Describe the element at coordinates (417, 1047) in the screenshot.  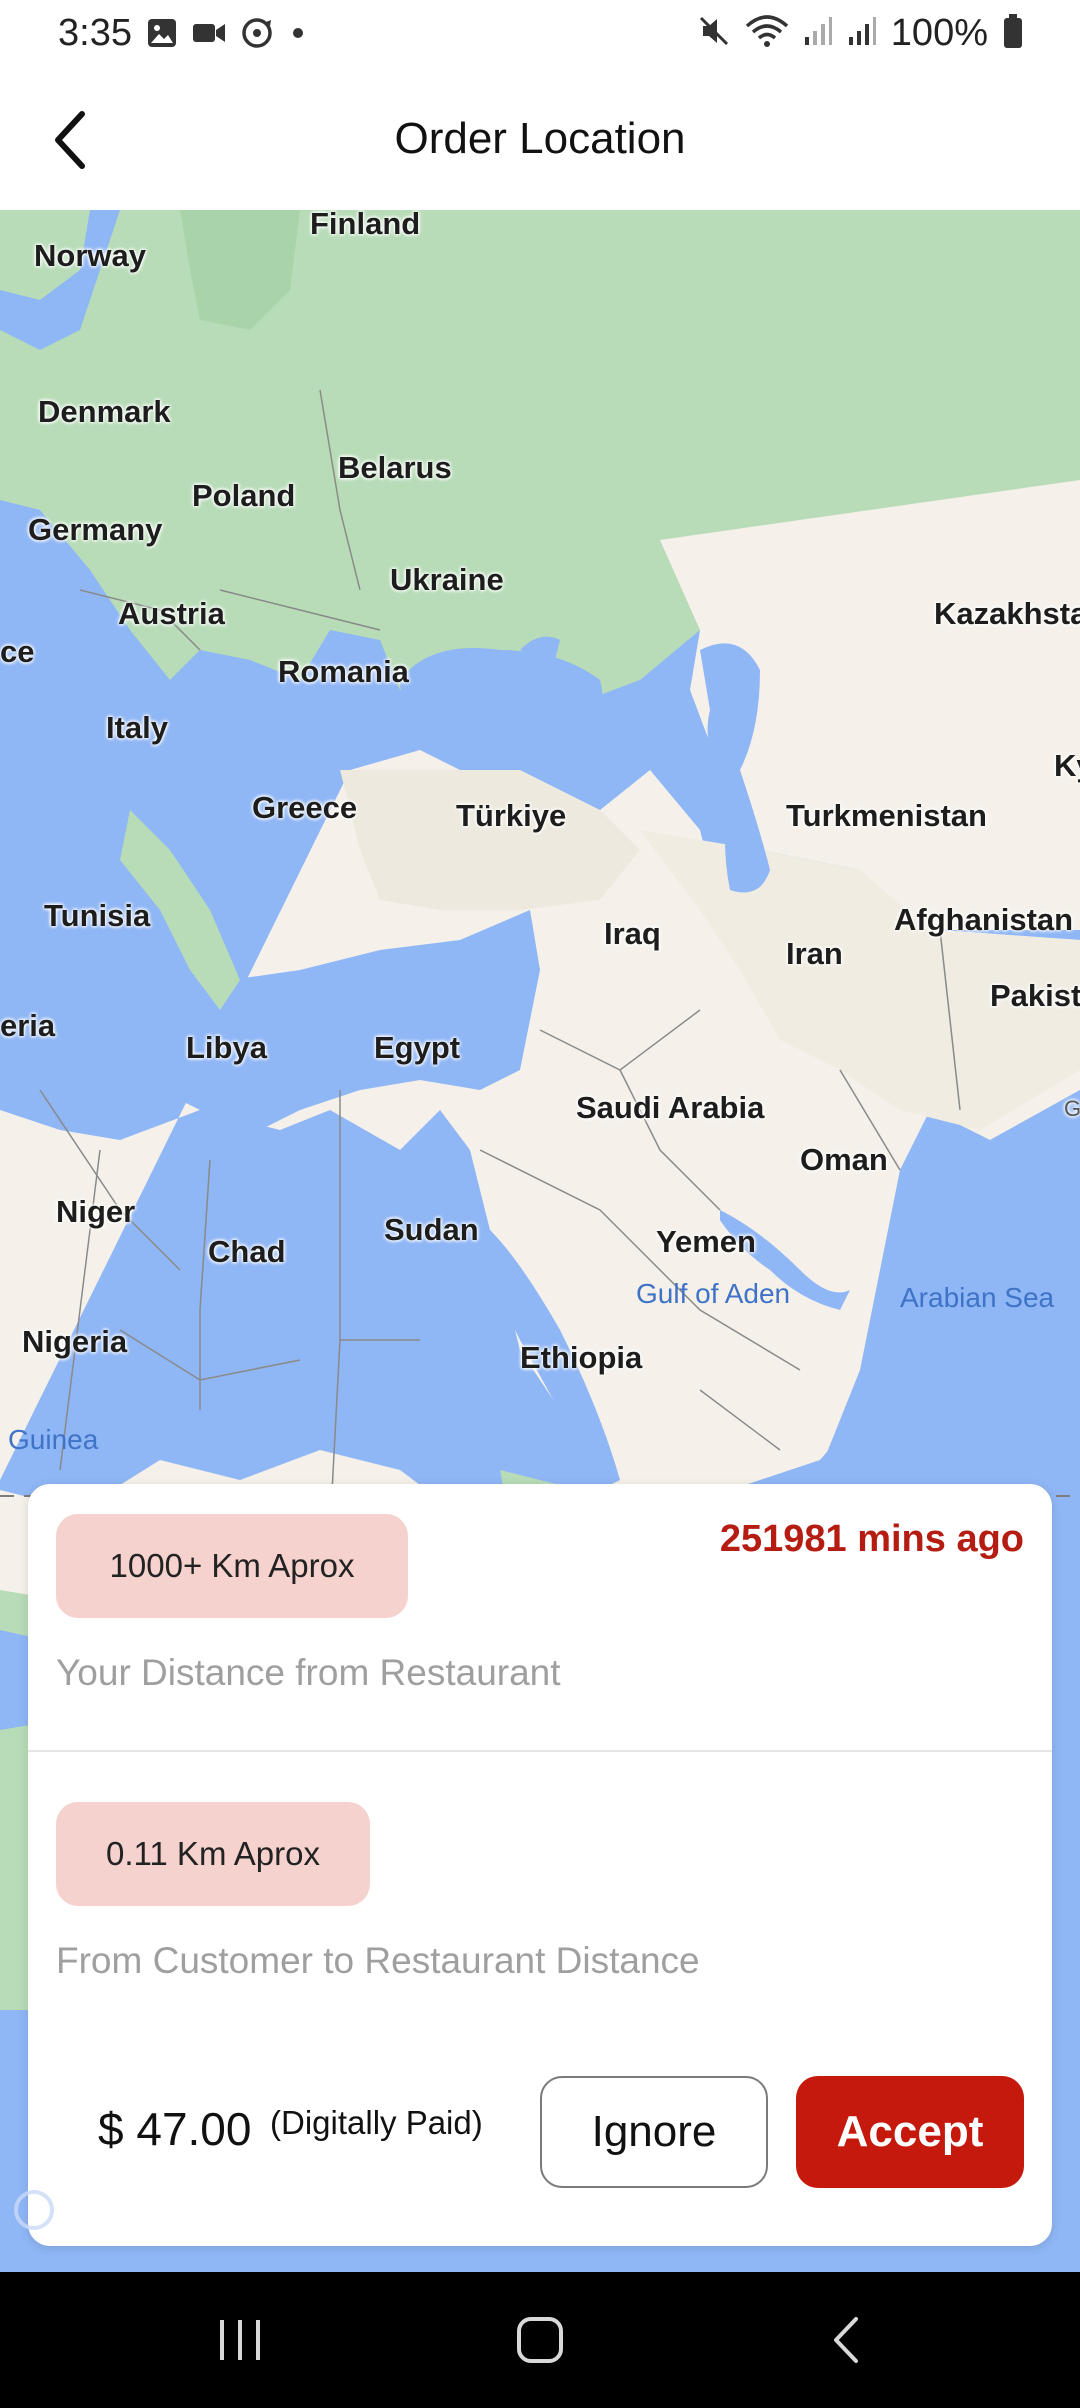
I see `map-label-egypt: Egypt` at that location.